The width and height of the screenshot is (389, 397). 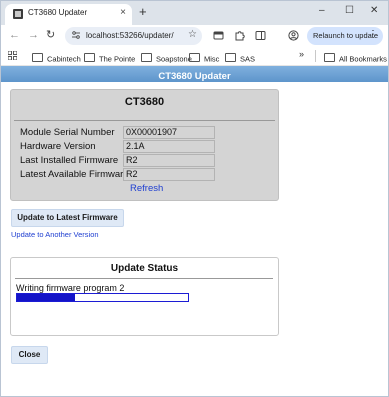 What do you see at coordinates (74, 174) in the screenshot?
I see `latest-available-firmware-label: Latest Available Firmware` at bounding box center [74, 174].